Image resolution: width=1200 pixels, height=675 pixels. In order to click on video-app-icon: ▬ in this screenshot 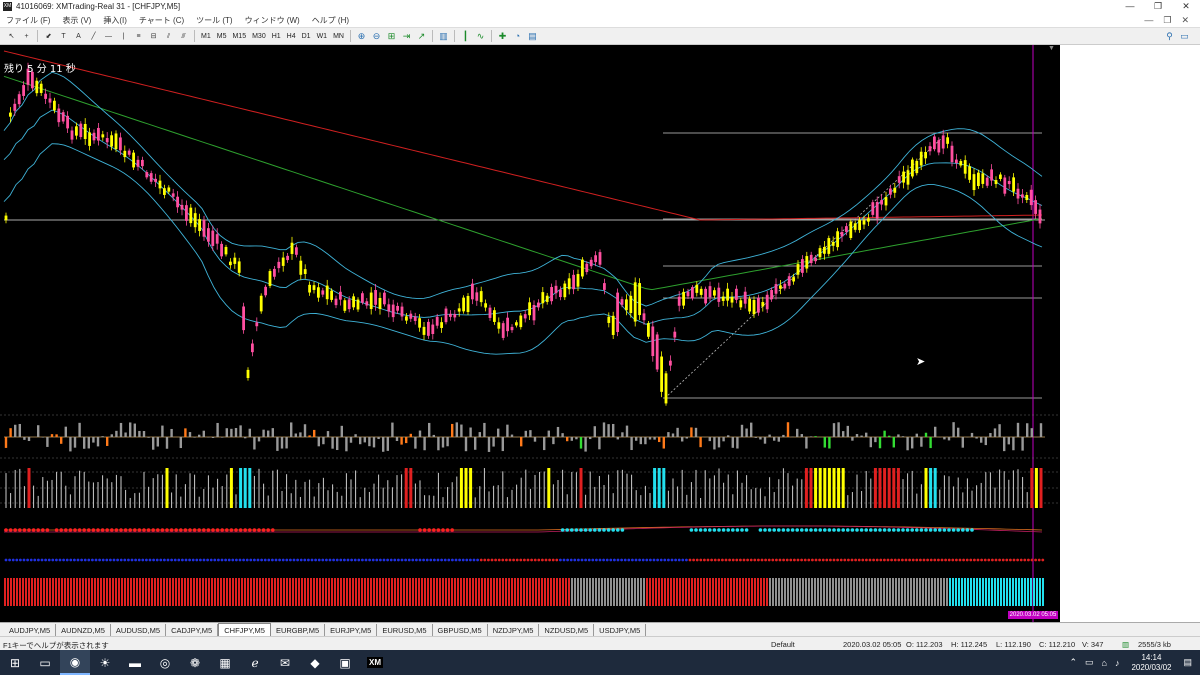, I will do `click(135, 662)`.